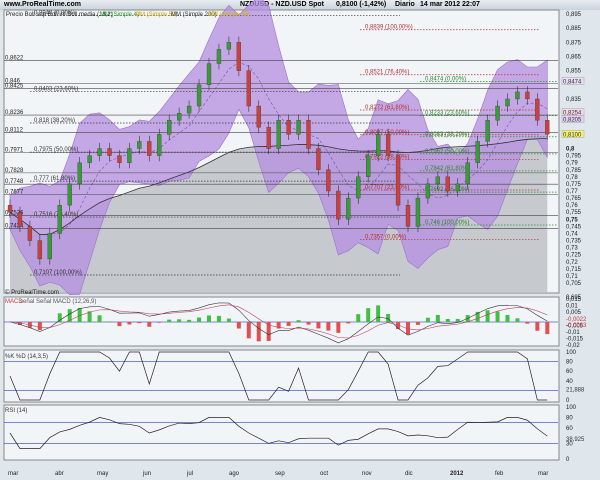  What do you see at coordinates (574, 57) in the screenshot?
I see `y-tick-label: 0,865` at bounding box center [574, 57].